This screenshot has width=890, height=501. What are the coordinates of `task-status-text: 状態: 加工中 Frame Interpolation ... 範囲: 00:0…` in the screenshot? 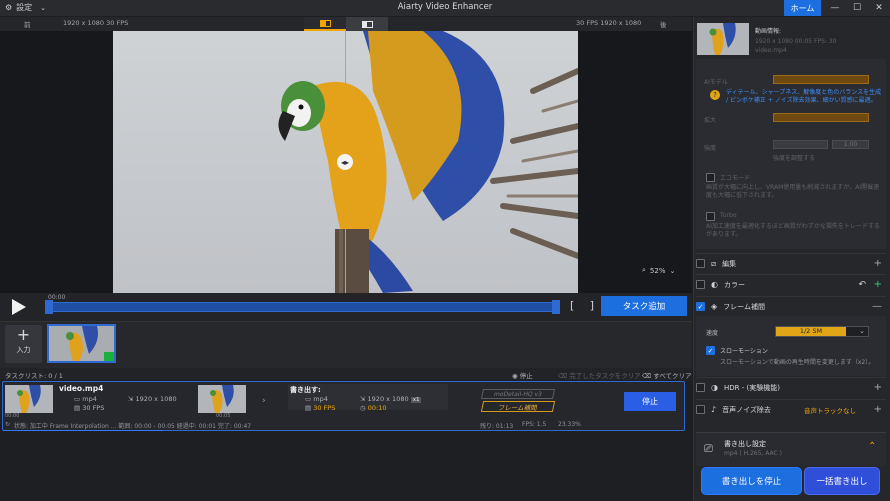 It's located at (133, 426).